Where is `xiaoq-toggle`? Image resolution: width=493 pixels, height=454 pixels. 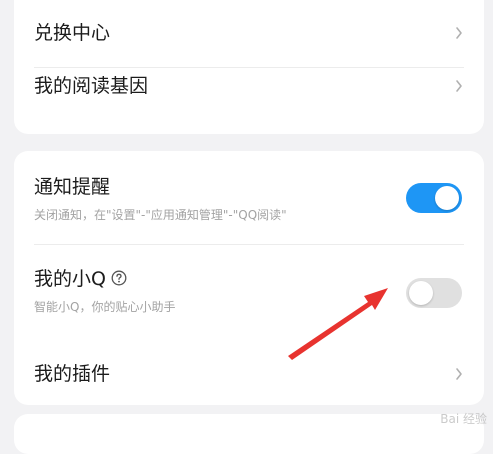
xiaoq-toggle is located at coordinates (434, 293).